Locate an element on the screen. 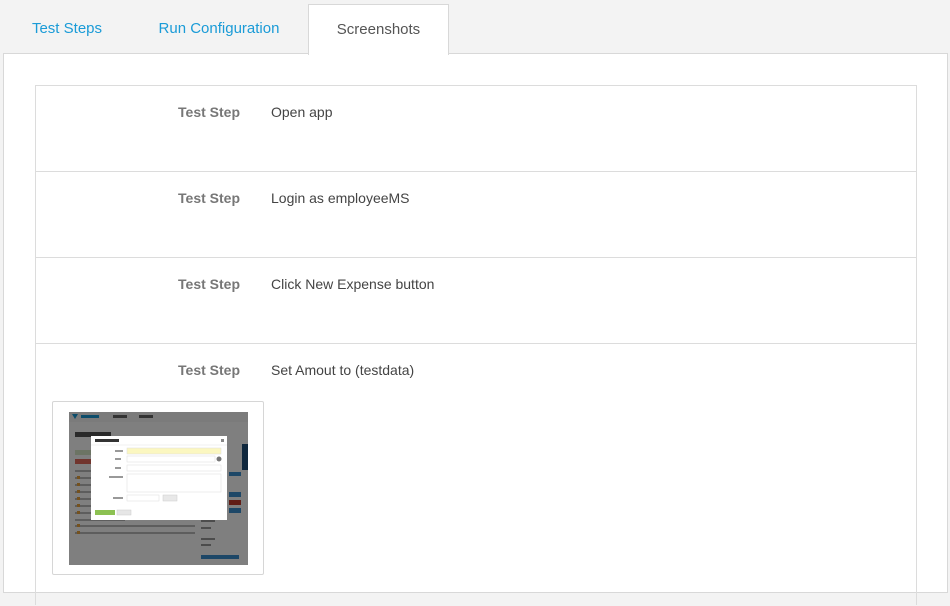 This screenshot has width=950, height=606. step-row: Test Step Login as employeeMS is located at coordinates (476, 215).